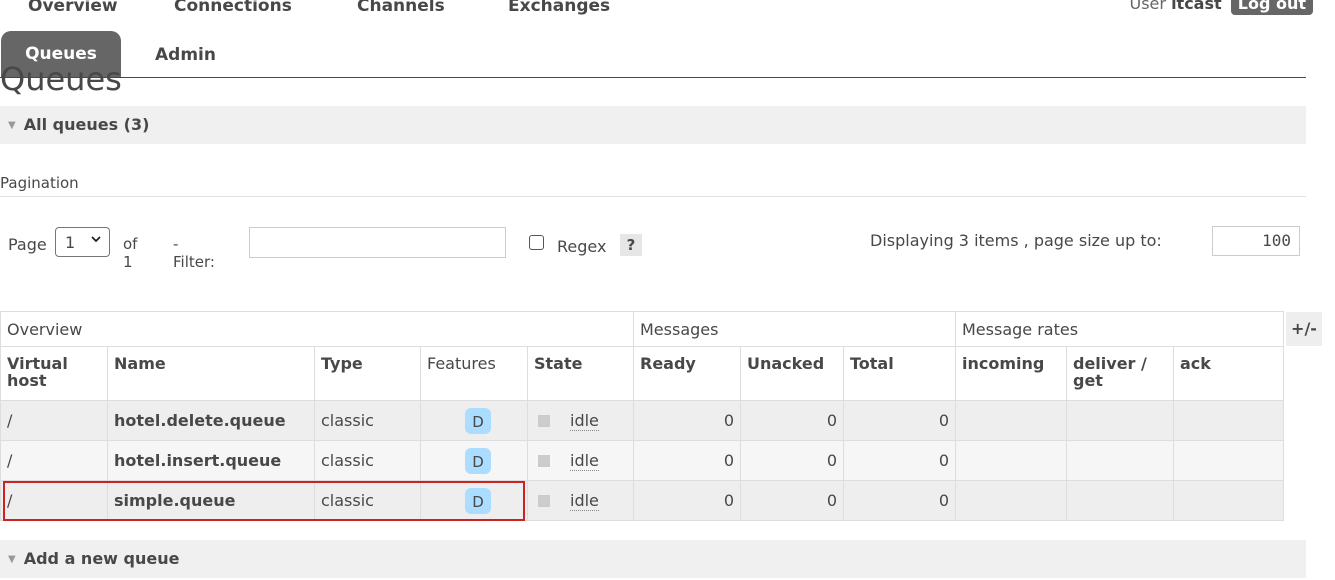 Image resolution: width=1335 pixels, height=580 pixels. What do you see at coordinates (211, 420) in the screenshot?
I see `queue-name-link: hotel.delete.queue` at bounding box center [211, 420].